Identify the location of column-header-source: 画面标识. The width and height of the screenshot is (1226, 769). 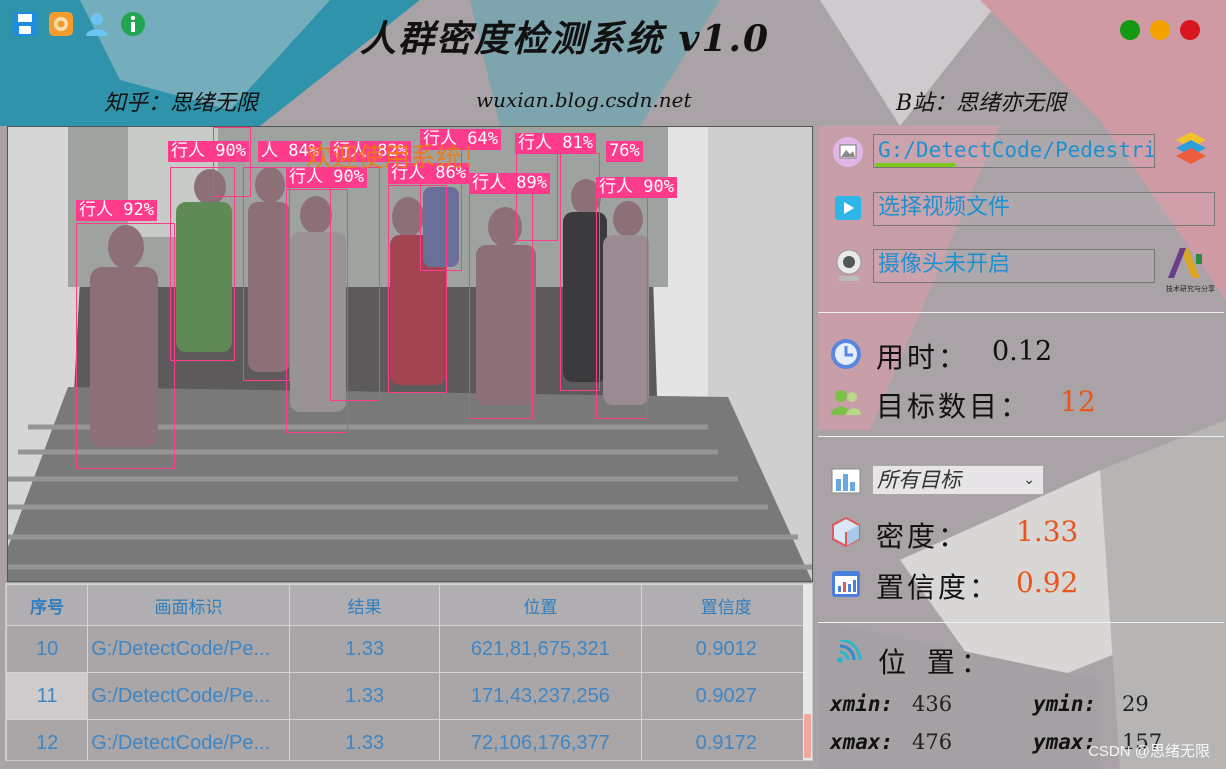
(188, 605).